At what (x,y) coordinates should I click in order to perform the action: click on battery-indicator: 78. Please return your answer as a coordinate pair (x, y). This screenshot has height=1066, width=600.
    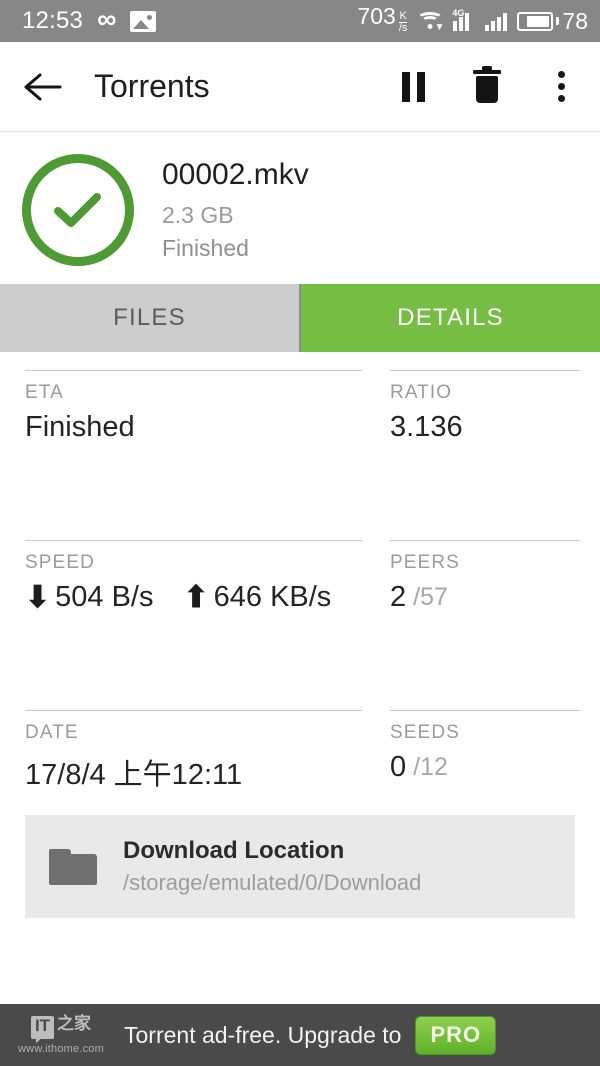
    Looking at the image, I should click on (552, 21).